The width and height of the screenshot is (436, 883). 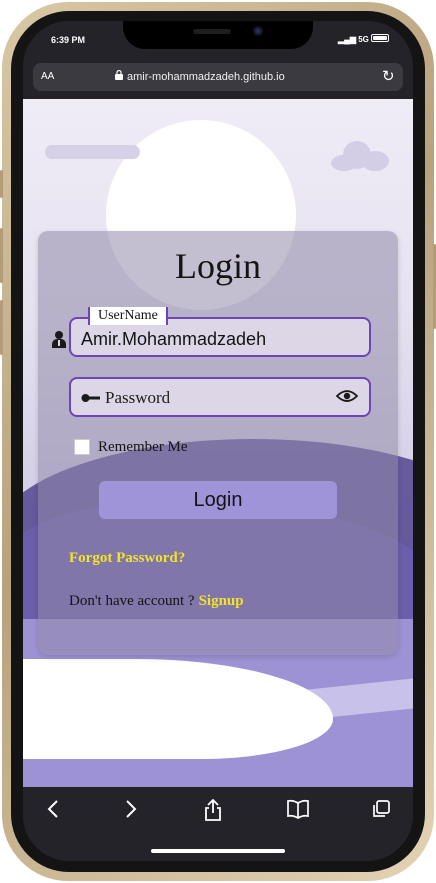 What do you see at coordinates (132, 601) in the screenshot?
I see `no-account-text: Don't have account ?` at bounding box center [132, 601].